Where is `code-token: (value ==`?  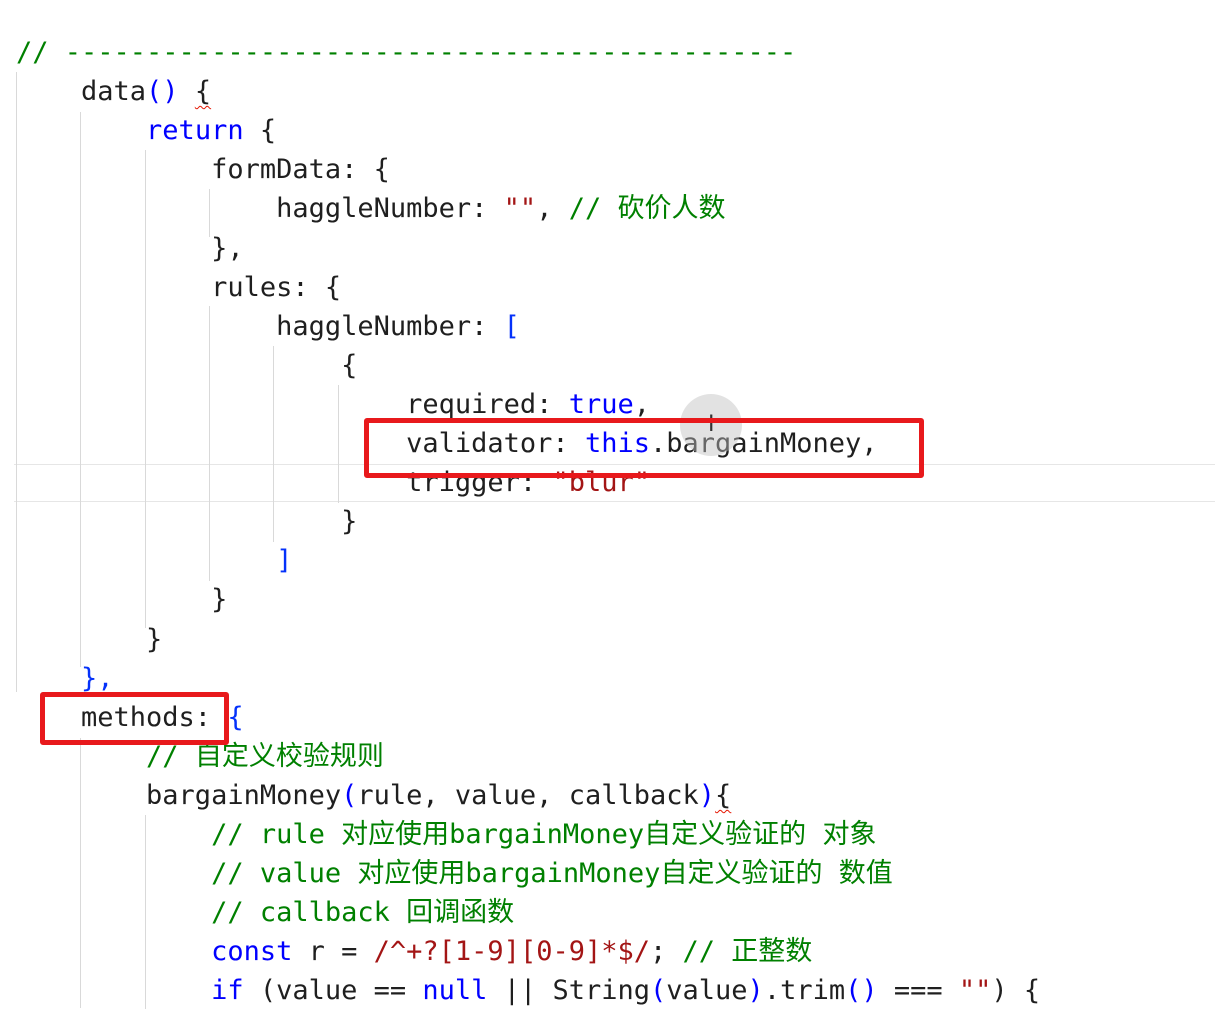 code-token: (value == is located at coordinates (333, 991).